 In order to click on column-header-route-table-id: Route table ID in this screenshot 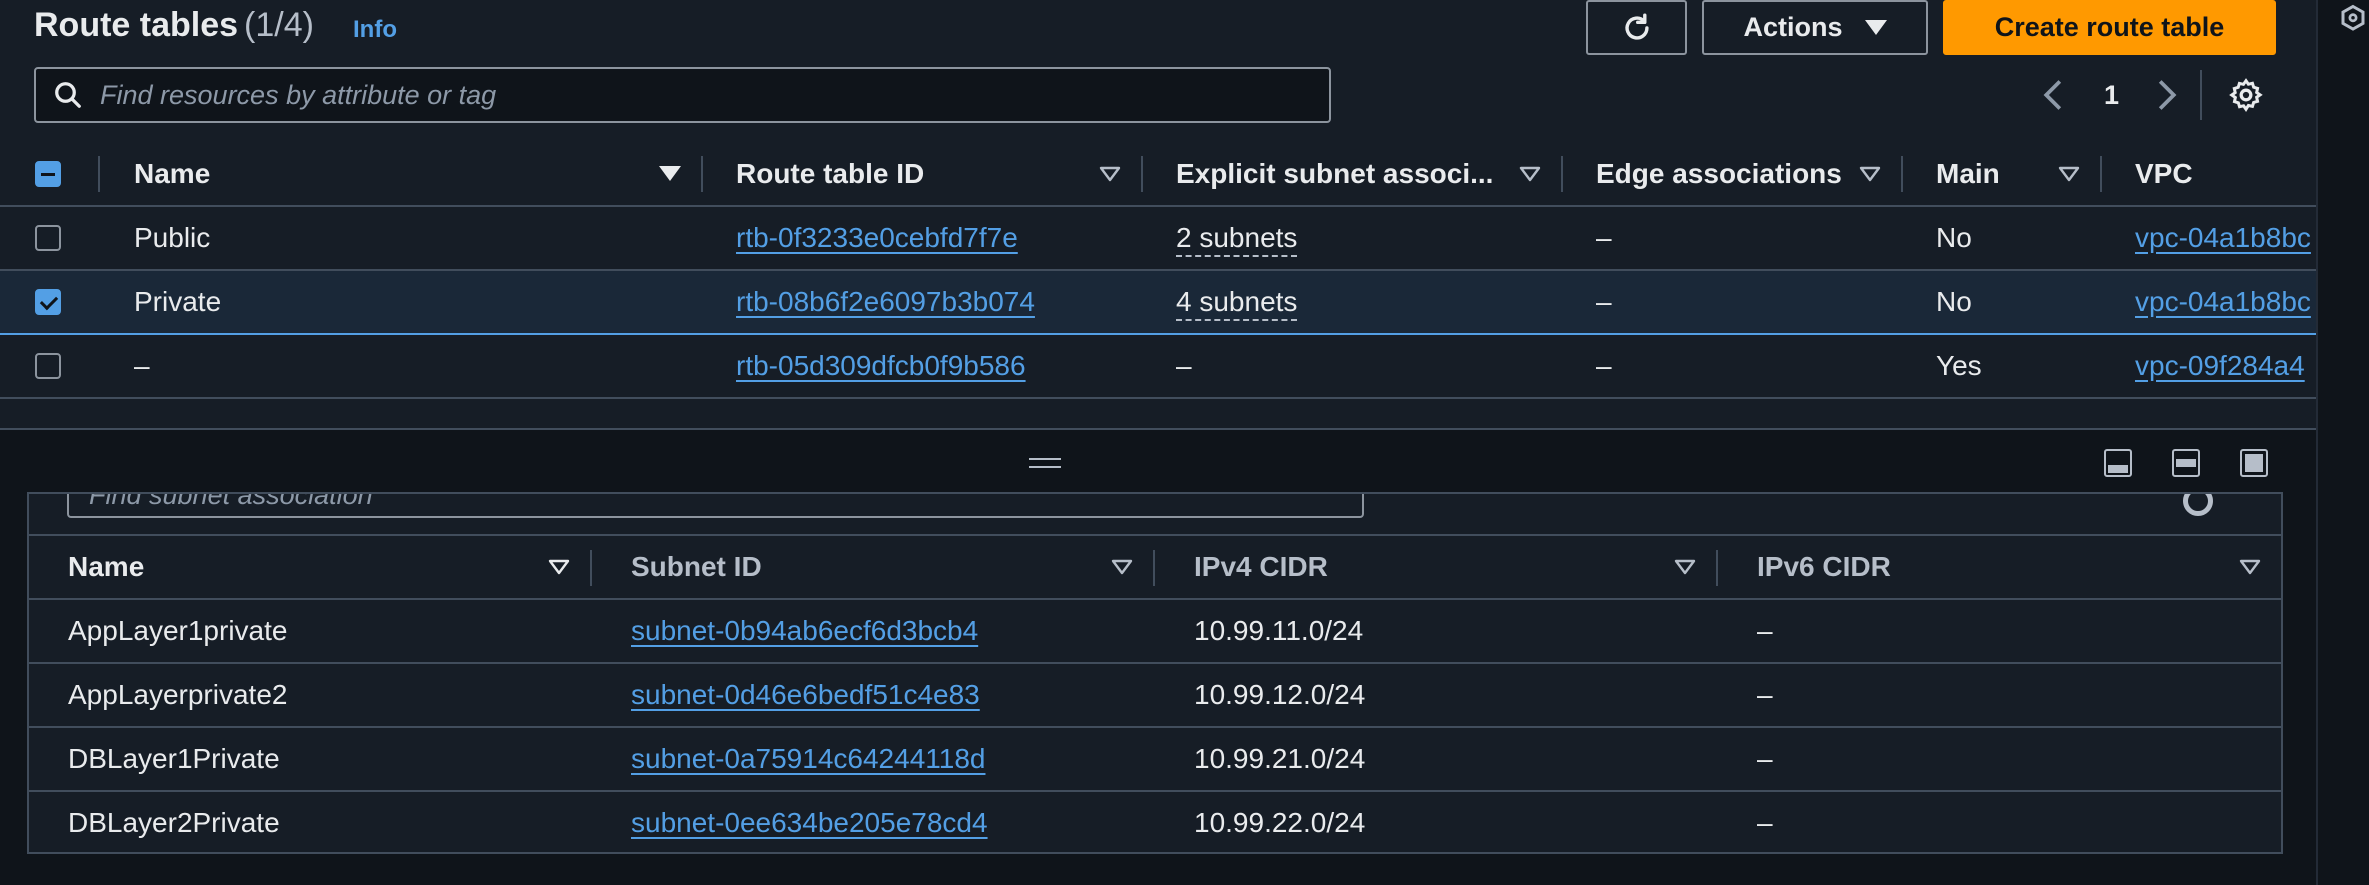, I will do `click(923, 174)`.